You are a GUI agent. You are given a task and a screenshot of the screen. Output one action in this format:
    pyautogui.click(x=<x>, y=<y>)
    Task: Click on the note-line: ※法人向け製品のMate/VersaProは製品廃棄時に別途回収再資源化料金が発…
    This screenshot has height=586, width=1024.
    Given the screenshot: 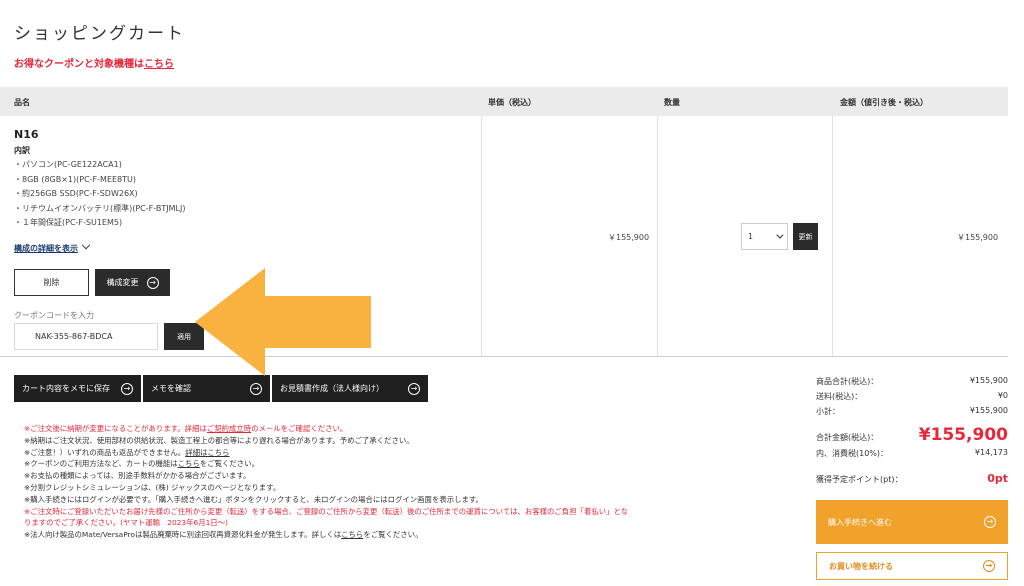 What is the action you would take?
    pyautogui.click(x=394, y=535)
    